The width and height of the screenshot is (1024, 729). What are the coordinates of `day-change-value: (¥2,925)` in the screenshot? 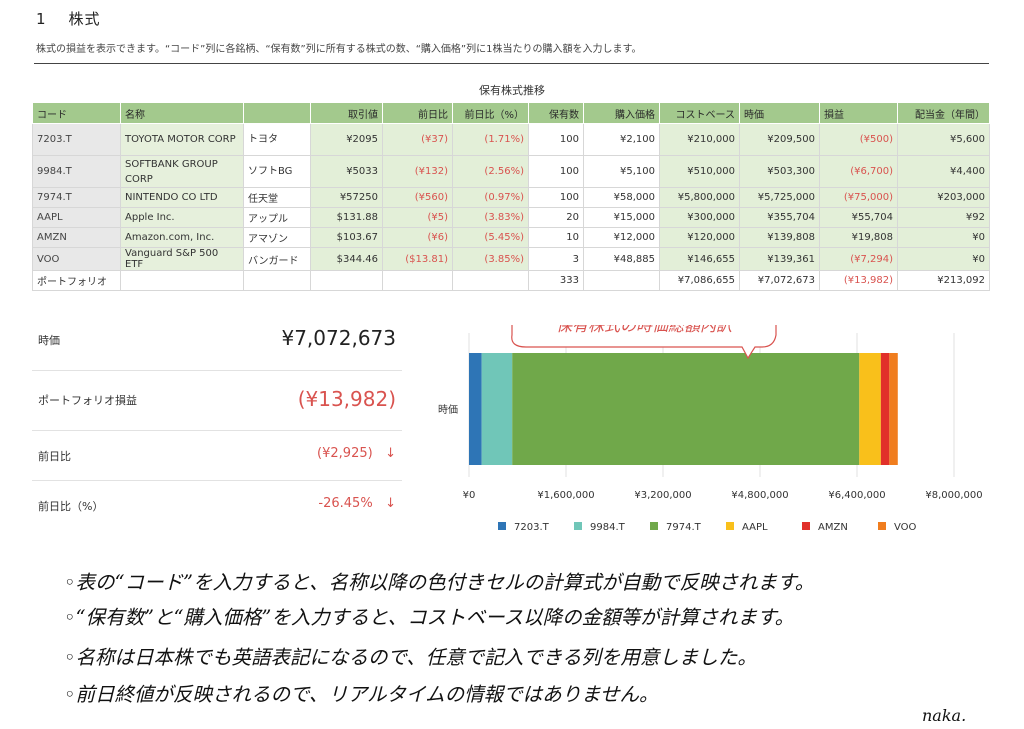 It's located at (345, 453).